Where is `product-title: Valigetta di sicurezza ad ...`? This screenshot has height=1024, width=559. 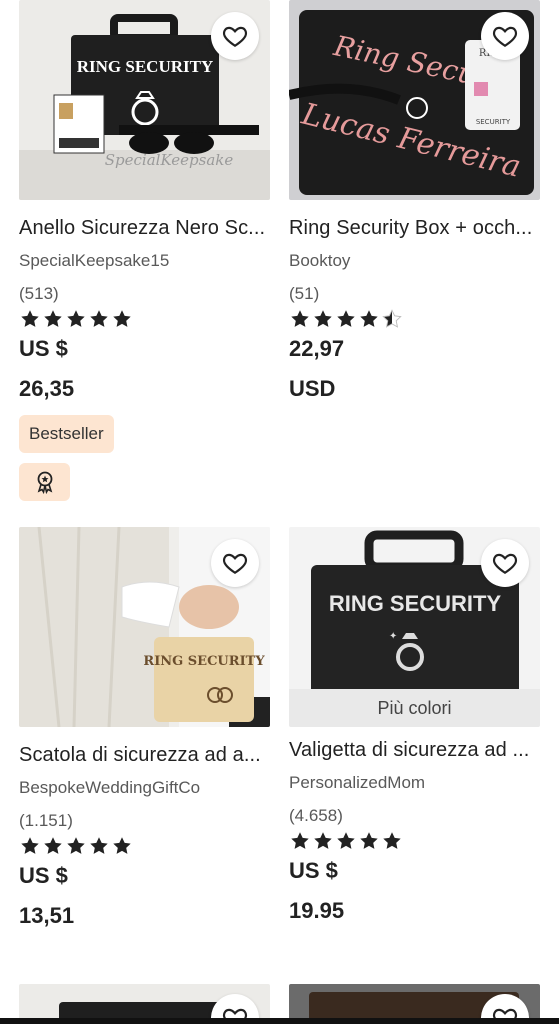 product-title: Valigetta di sicurezza ad ... is located at coordinates (414, 750).